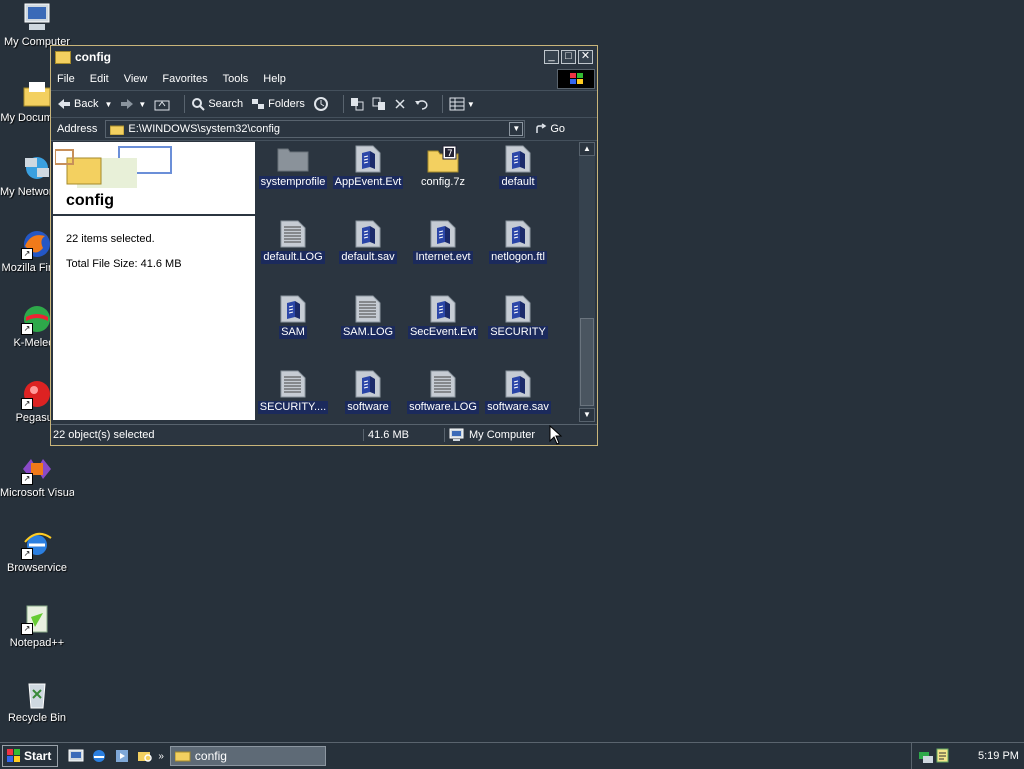 Image resolution: width=1024 pixels, height=769 pixels. Describe the element at coordinates (184, 79) in the screenshot. I see `menu-favorites: Favorites` at that location.